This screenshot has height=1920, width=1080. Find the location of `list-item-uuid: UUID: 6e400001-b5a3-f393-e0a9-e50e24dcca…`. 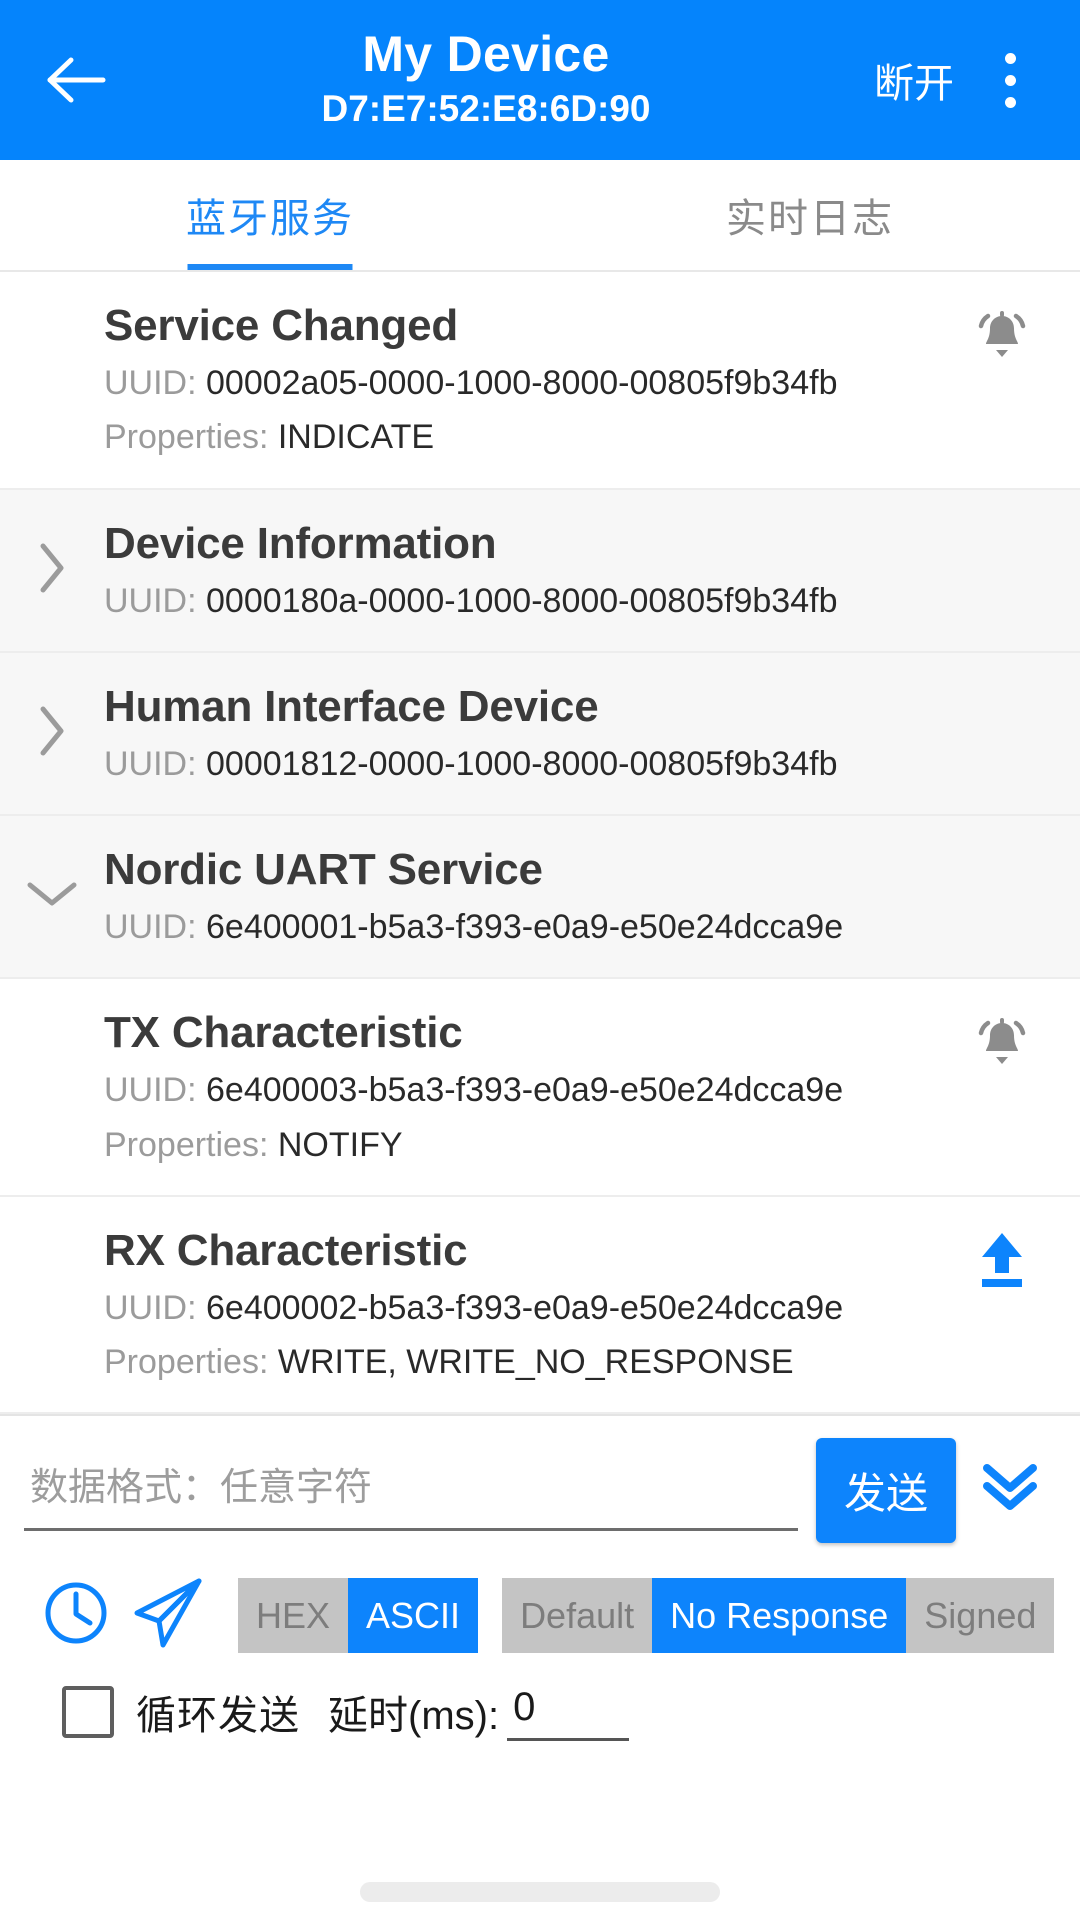

list-item-uuid: UUID: 6e400001-b5a3-f393-e0a9-e50e24dcca… is located at coordinates (577, 927).